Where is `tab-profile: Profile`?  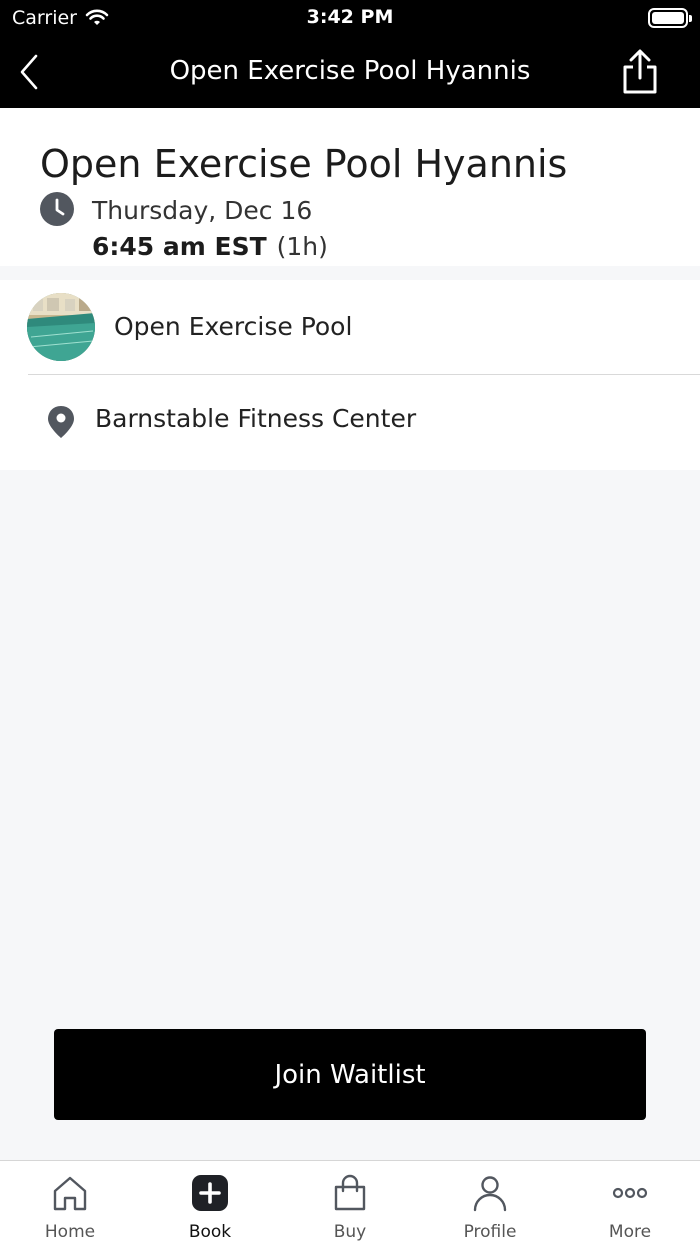 tab-profile: Profile is located at coordinates (490, 1202).